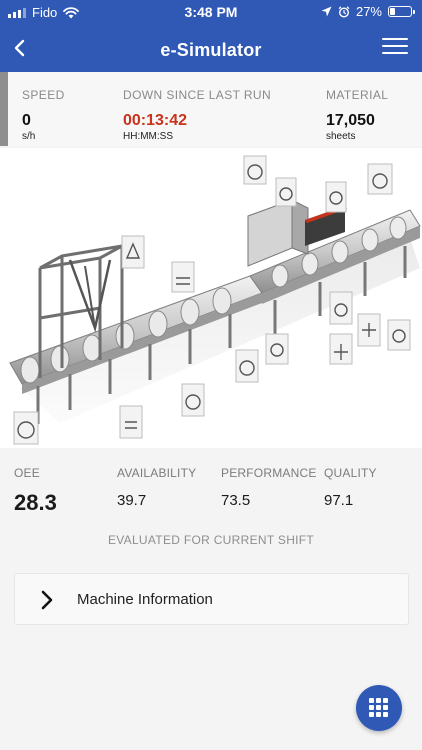  Describe the element at coordinates (211, 50) in the screenshot. I see `page-title: e-Simulator` at that location.